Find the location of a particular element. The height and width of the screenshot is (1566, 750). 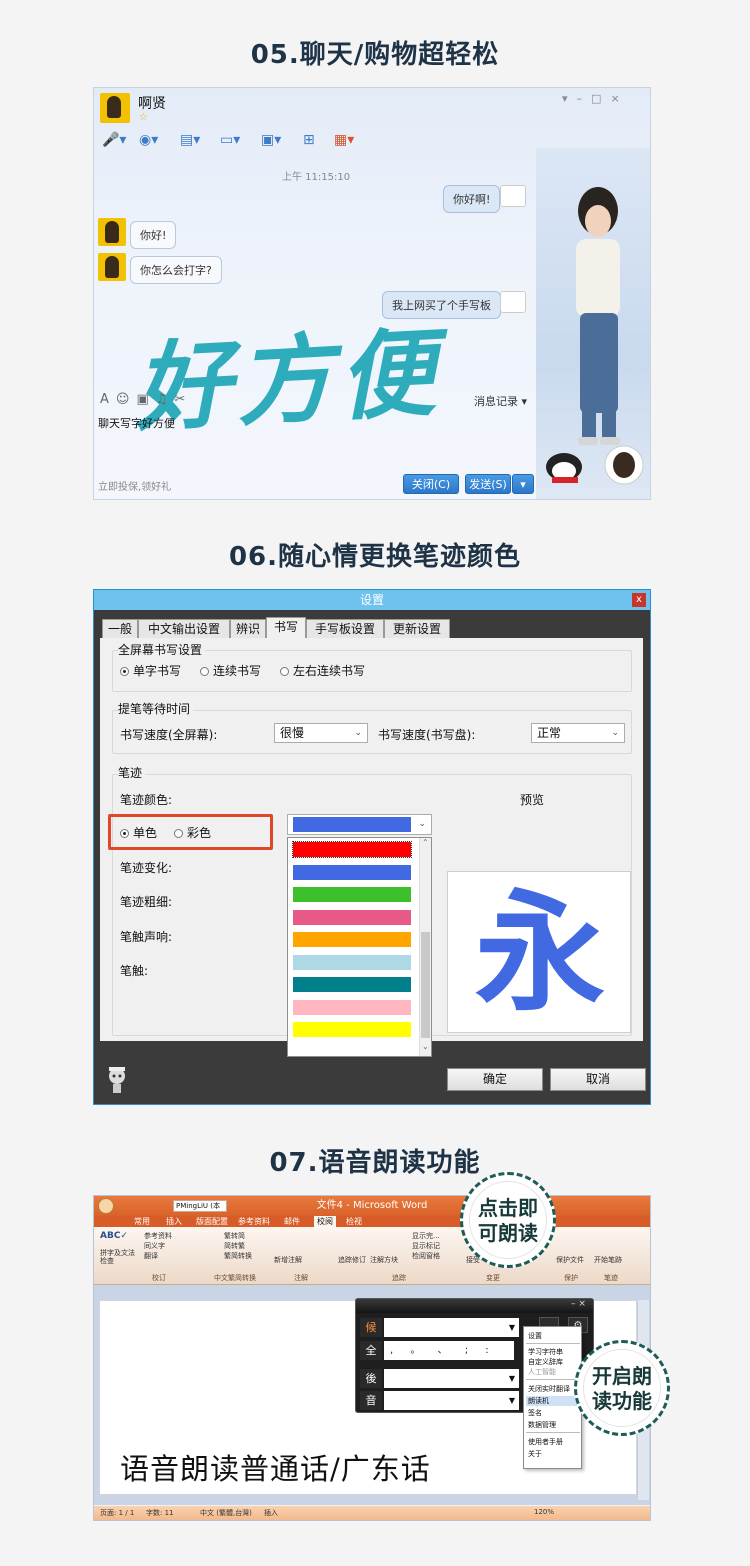

menu-item-data-management: 数据管理 is located at coordinates (542, 1425).